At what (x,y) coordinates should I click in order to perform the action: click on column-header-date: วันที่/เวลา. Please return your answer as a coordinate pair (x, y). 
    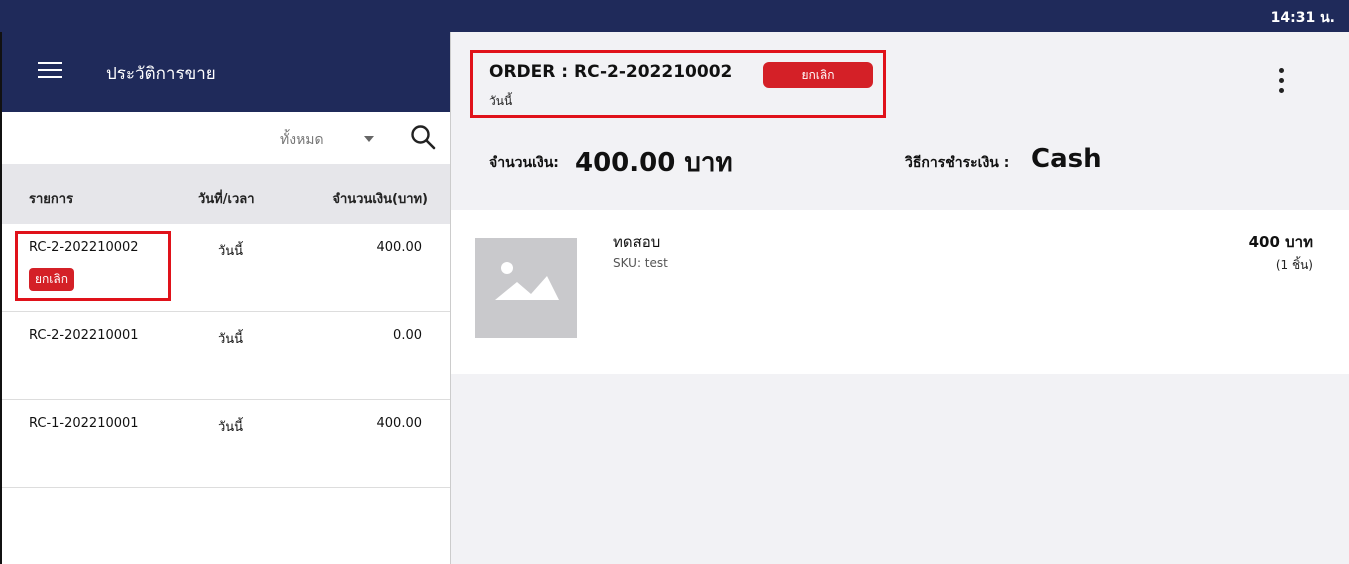
    Looking at the image, I should click on (226, 199).